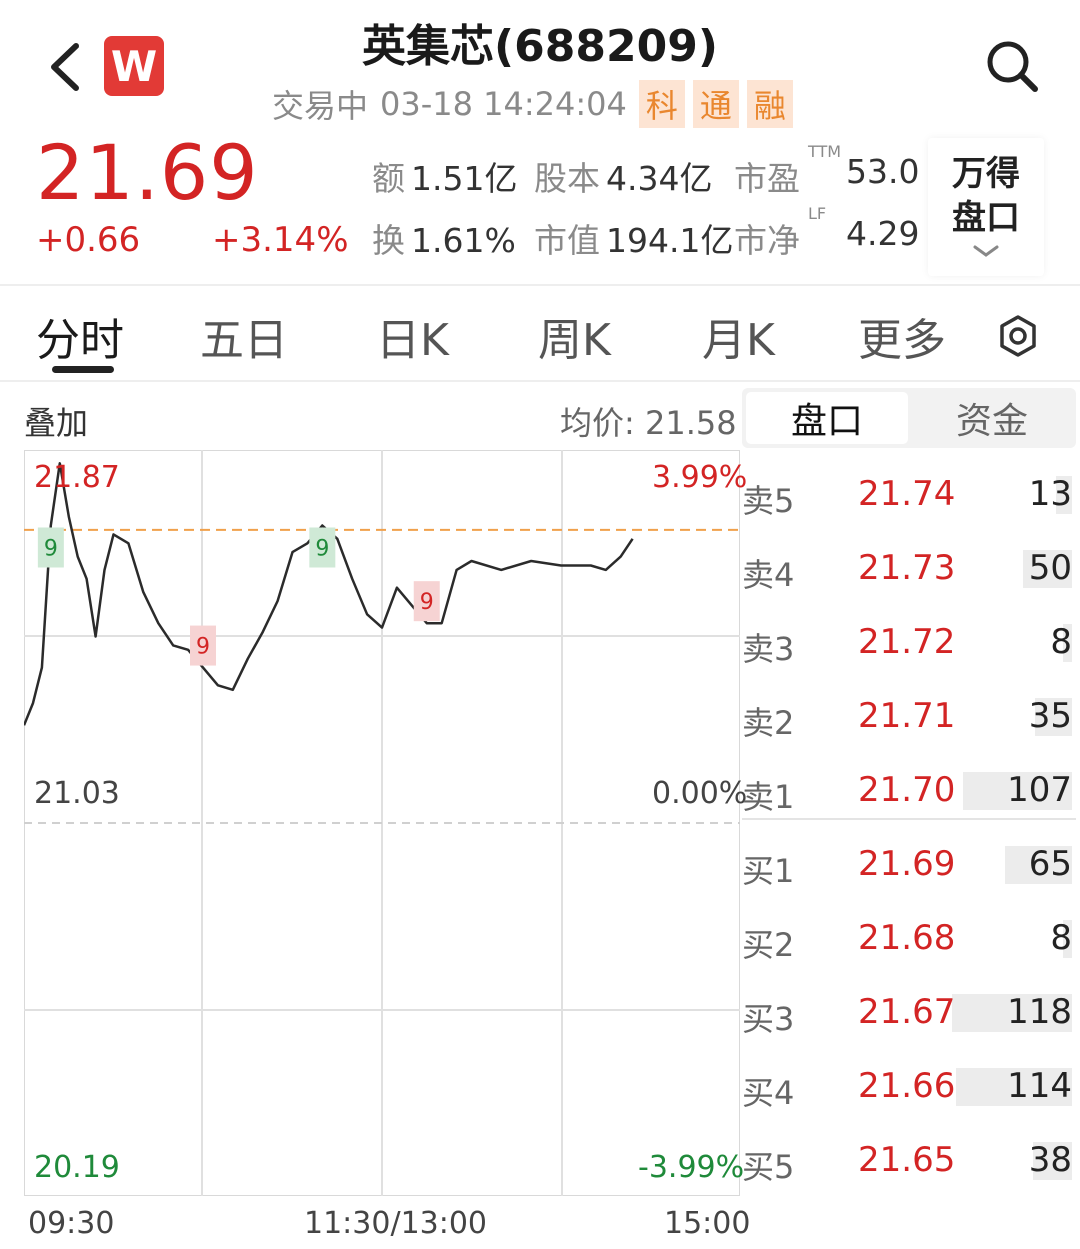 This screenshot has height=1249, width=1080. What do you see at coordinates (907, 1012) in the screenshot?
I see `level-price: 21.67` at bounding box center [907, 1012].